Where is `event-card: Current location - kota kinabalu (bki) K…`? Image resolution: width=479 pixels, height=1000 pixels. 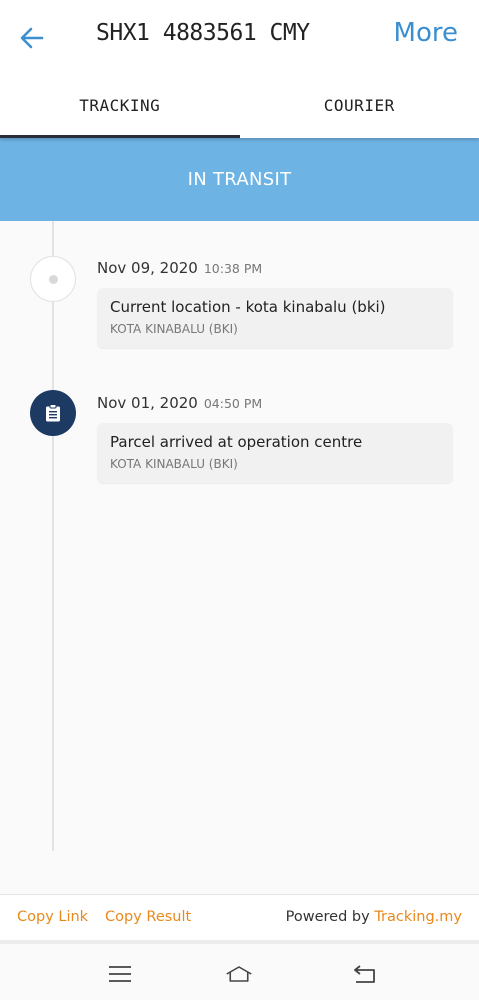 event-card: Current location - kota kinabalu (bki) K… is located at coordinates (275, 318).